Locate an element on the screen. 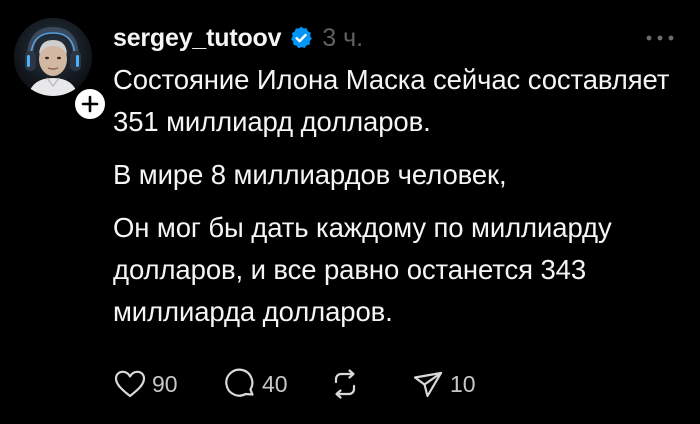  repost-button is located at coordinates (347, 384).